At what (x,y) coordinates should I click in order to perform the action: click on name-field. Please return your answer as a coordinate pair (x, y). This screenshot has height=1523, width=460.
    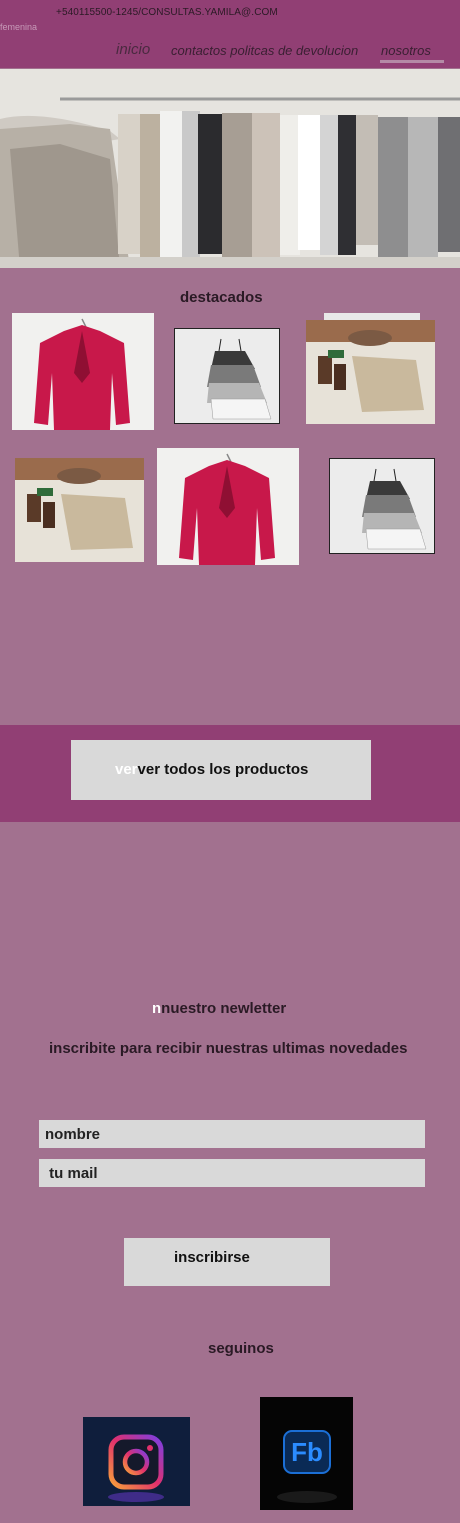
    Looking at the image, I should click on (232, 1134).